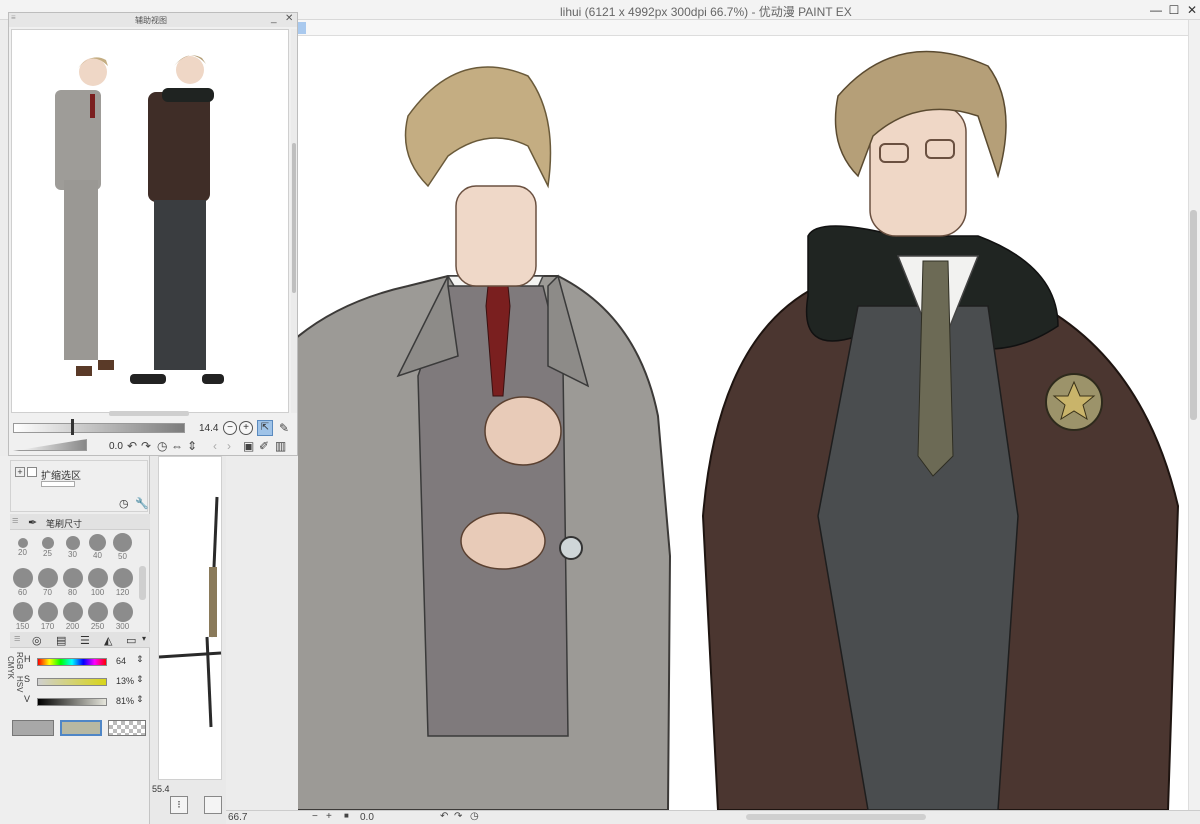  What do you see at coordinates (58, 484) in the screenshot?
I see `expand-amount-field` at bounding box center [58, 484].